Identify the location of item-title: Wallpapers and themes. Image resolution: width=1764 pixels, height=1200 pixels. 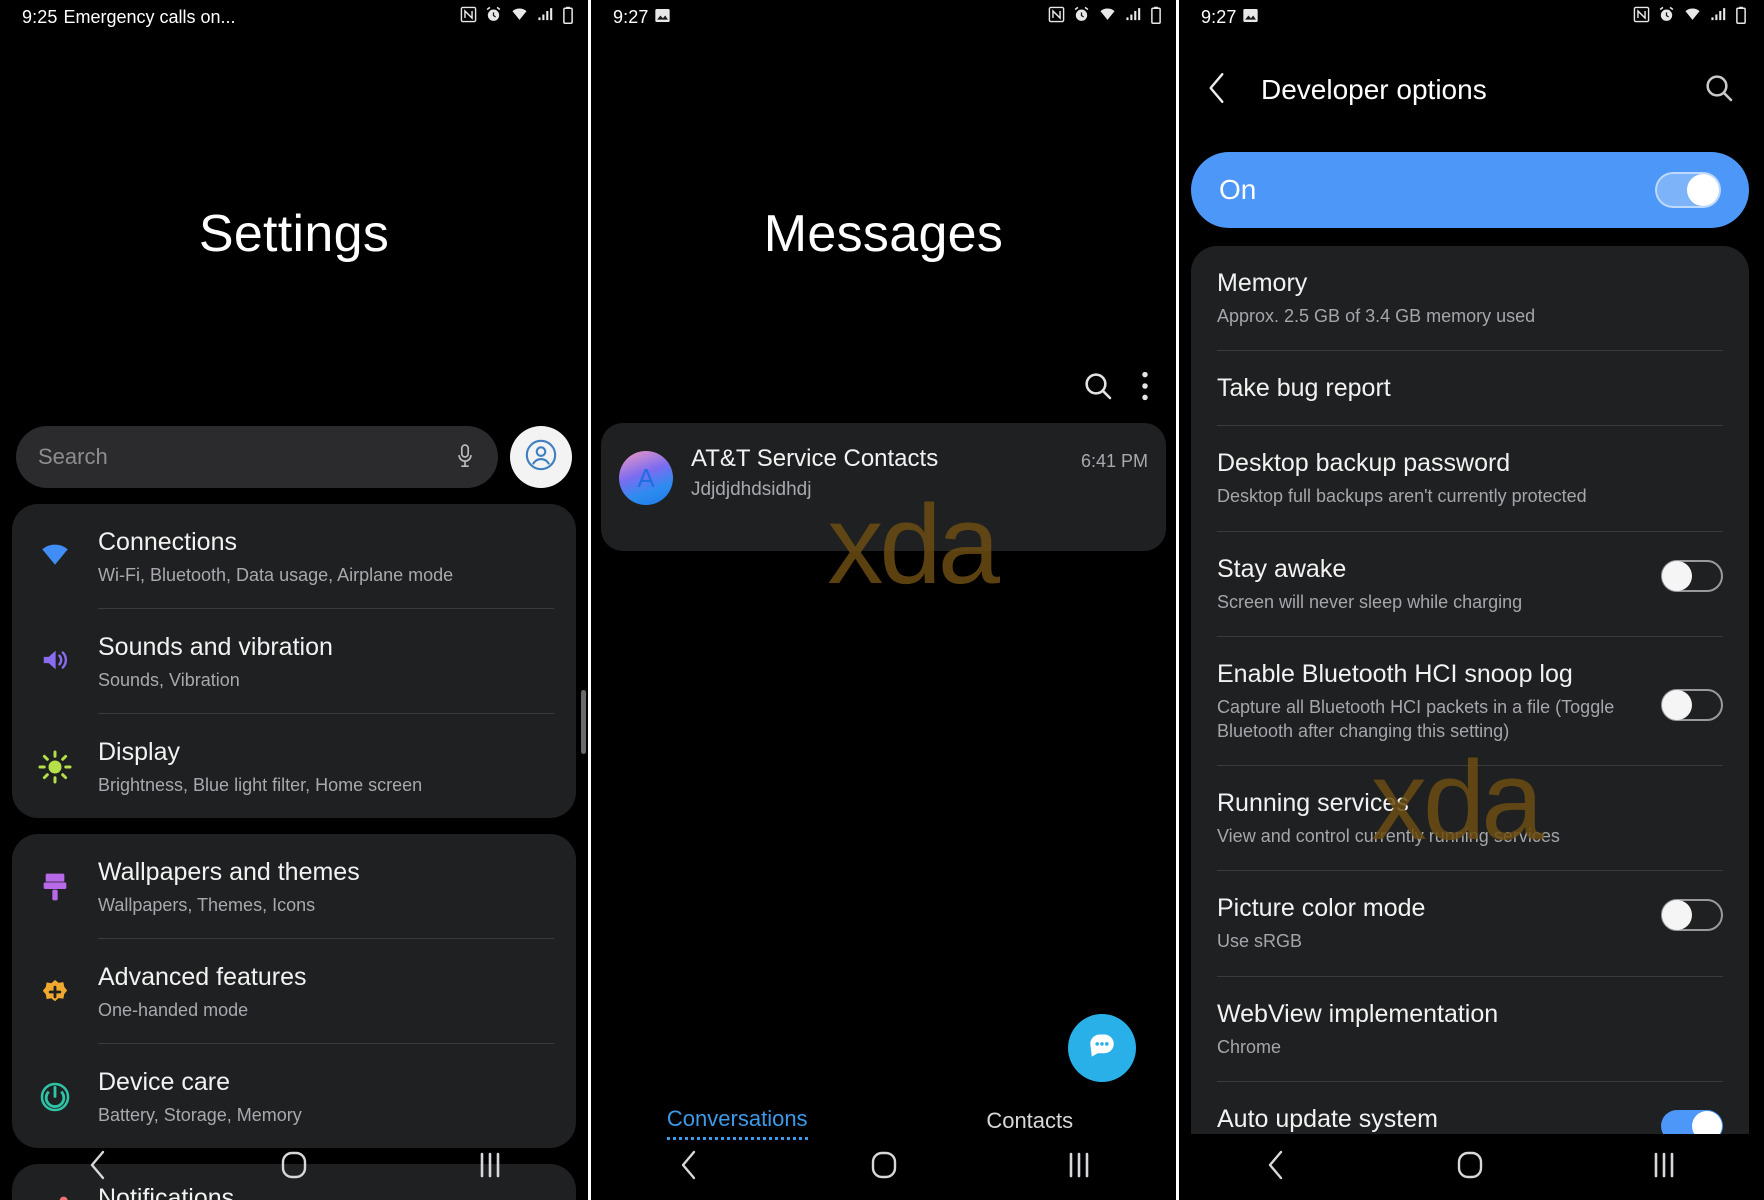
(229, 872).